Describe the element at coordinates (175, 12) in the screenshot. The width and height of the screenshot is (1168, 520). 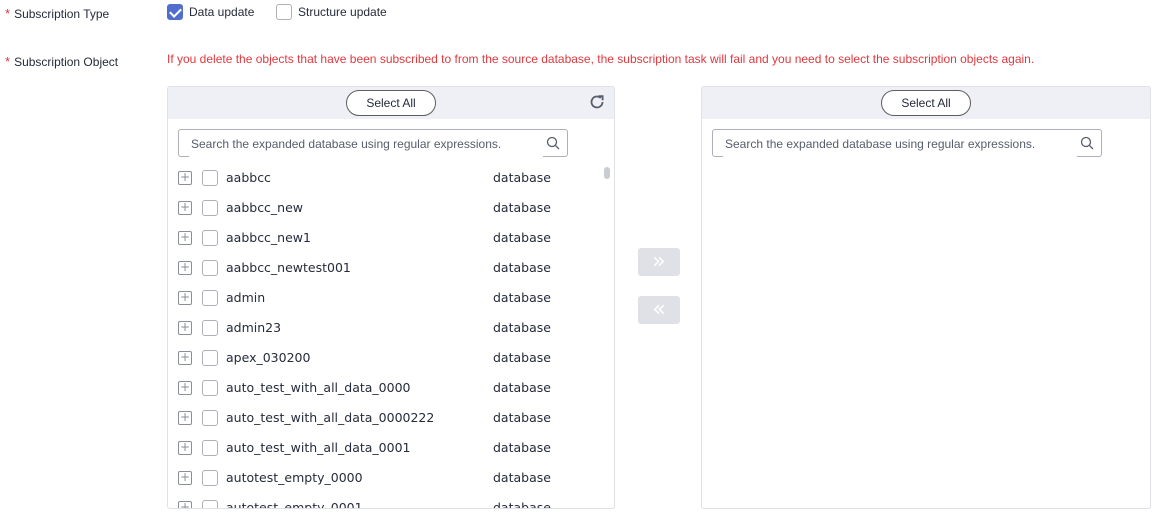
I see `checkbox-checked-icon` at that location.